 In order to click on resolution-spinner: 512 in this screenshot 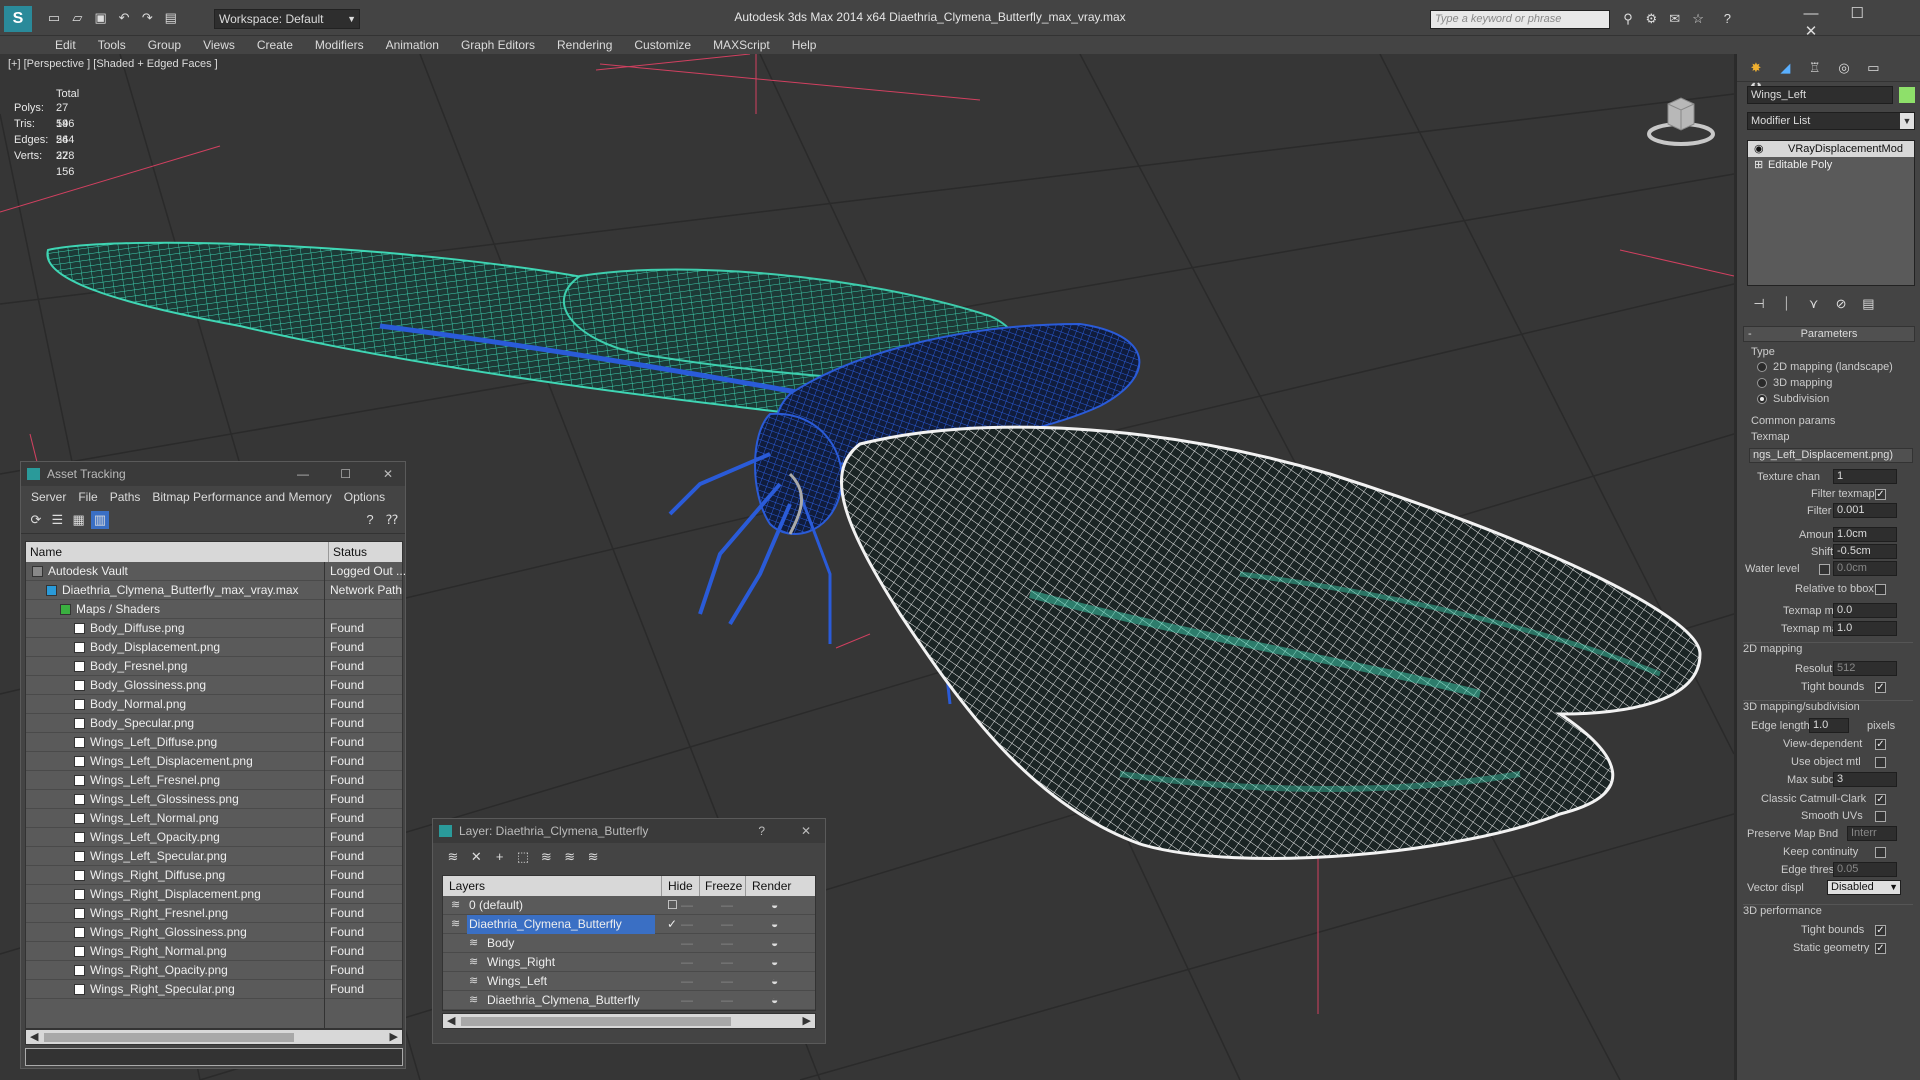, I will do `click(1865, 668)`.